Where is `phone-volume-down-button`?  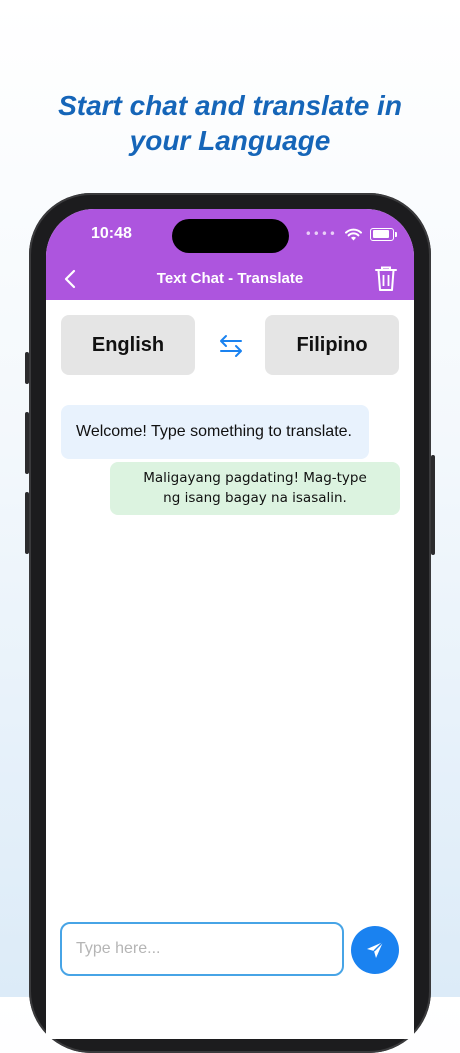 phone-volume-down-button is located at coordinates (27, 523).